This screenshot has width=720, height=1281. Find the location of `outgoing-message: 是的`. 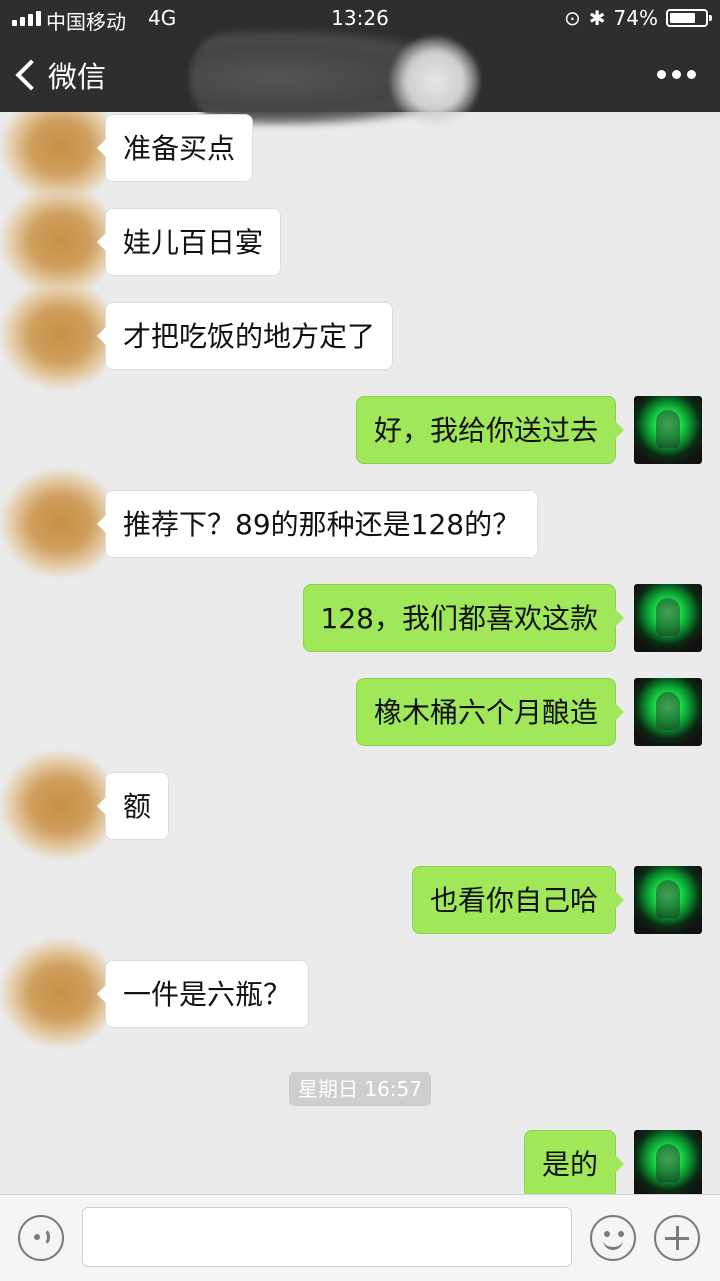

outgoing-message: 是的 is located at coordinates (574, 1162).